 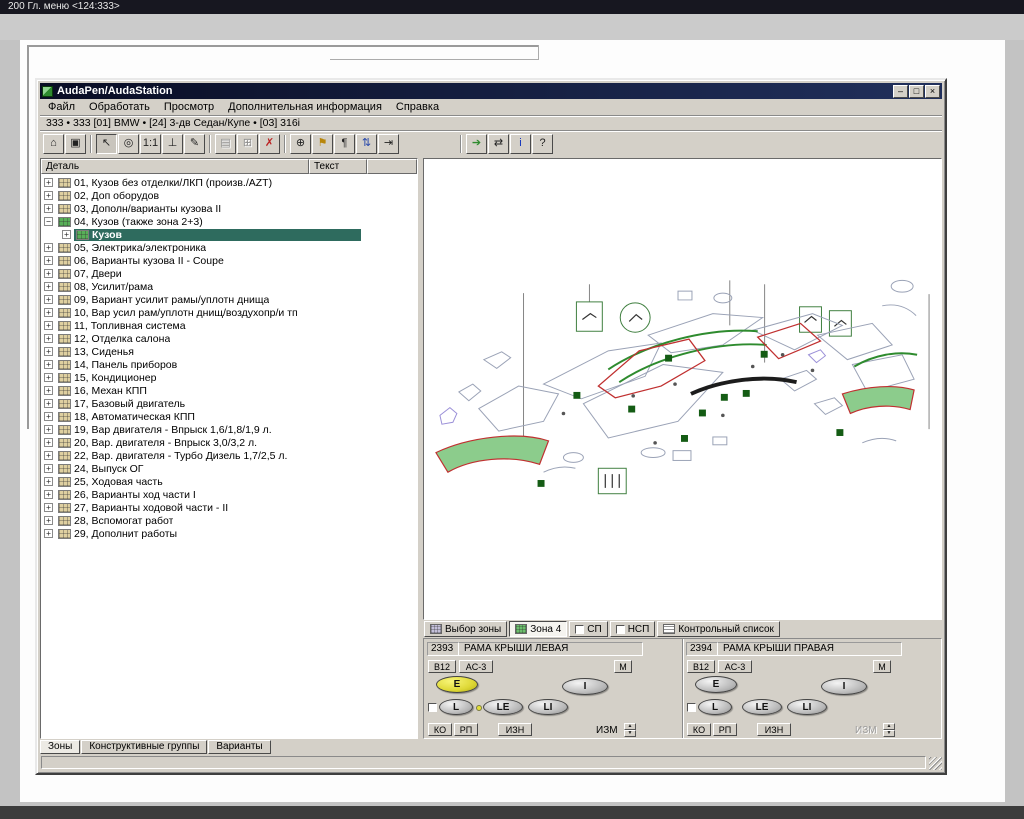 I want to click on actual-size-icon: 1:1, so click(x=150, y=143).